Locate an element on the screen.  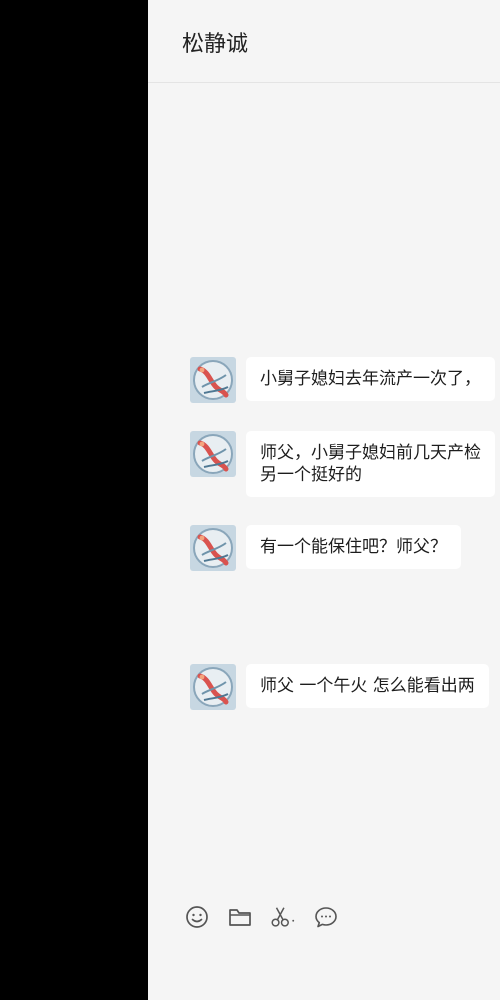
message-bubble: 师父，小舅子媳妇前几天产检 另一个挺好的 is located at coordinates (370, 464).